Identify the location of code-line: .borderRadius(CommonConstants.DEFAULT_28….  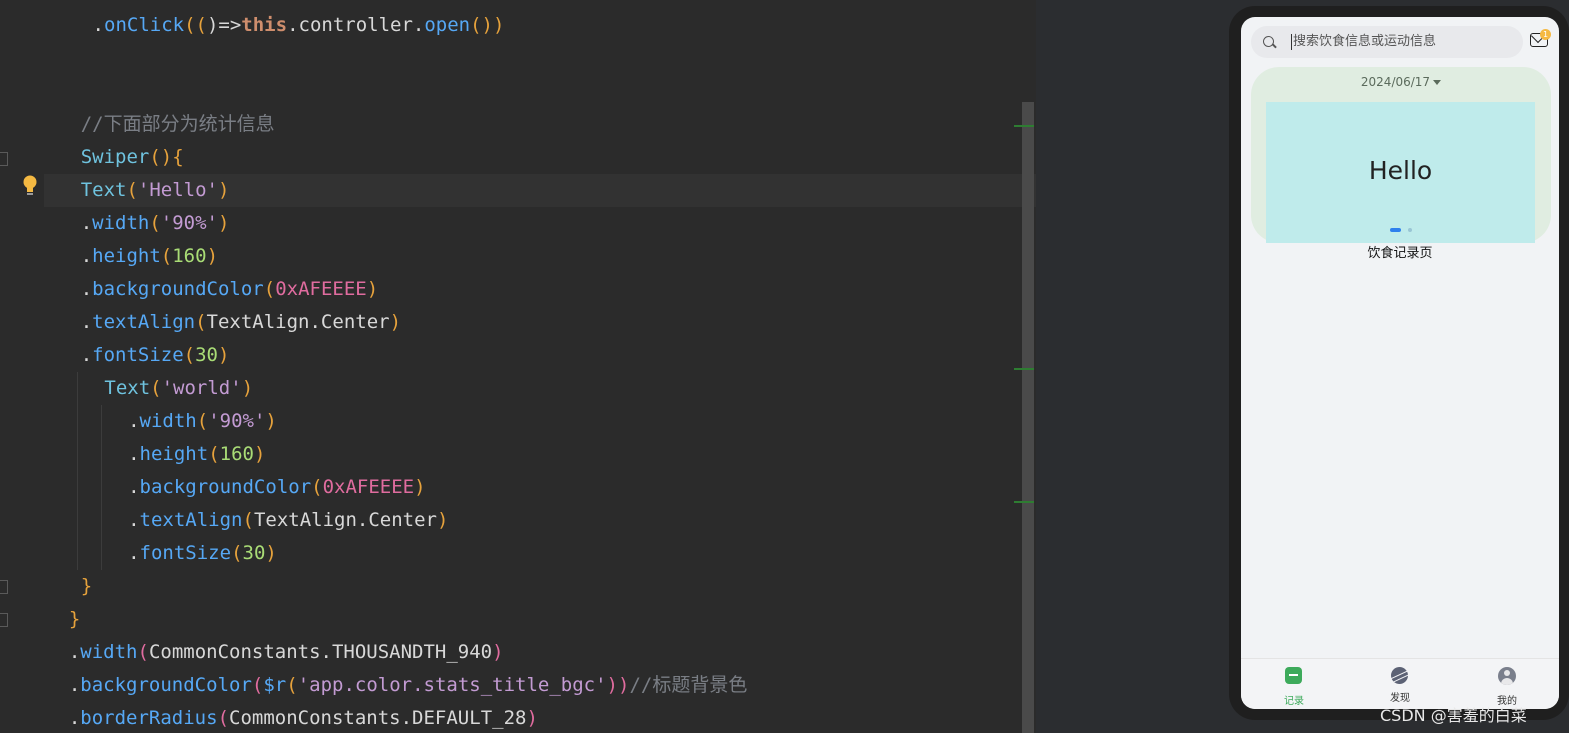
(303, 717).